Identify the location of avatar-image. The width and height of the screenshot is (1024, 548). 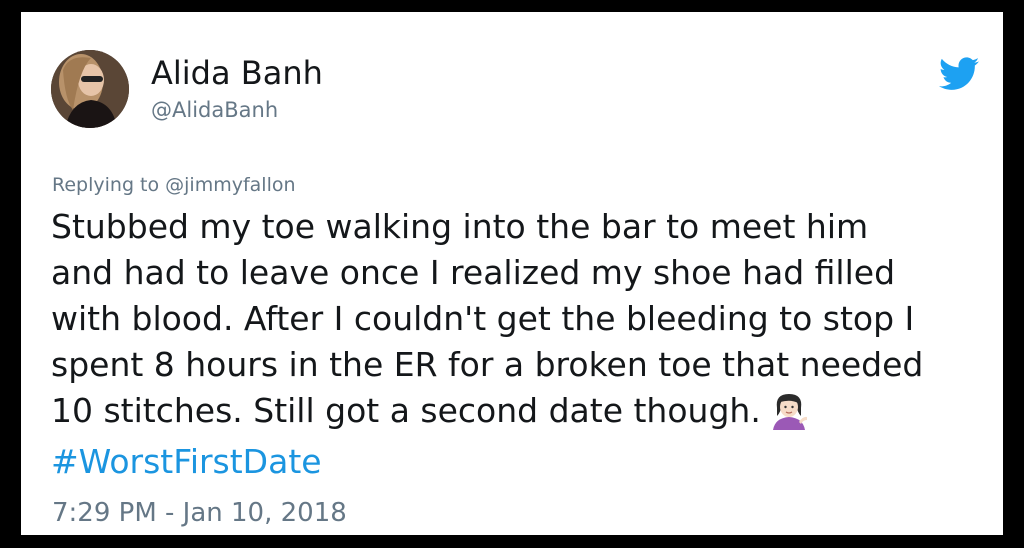
(90, 89).